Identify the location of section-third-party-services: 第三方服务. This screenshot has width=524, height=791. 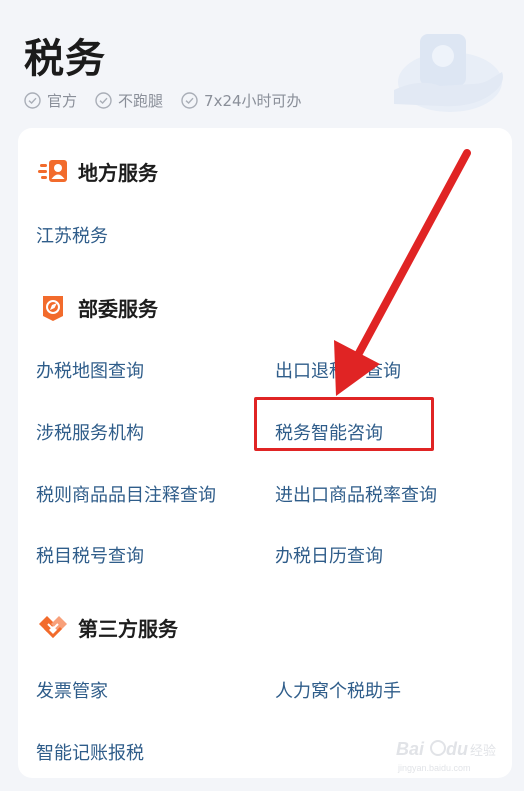
(108, 627).